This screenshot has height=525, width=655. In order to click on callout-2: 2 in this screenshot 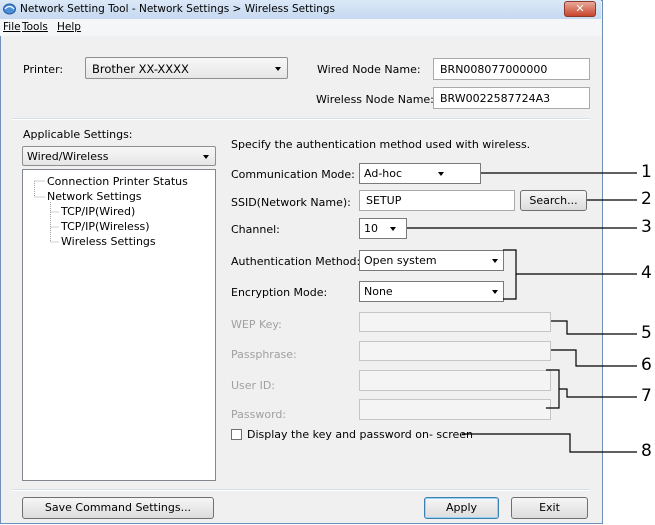, I will do `click(646, 199)`.